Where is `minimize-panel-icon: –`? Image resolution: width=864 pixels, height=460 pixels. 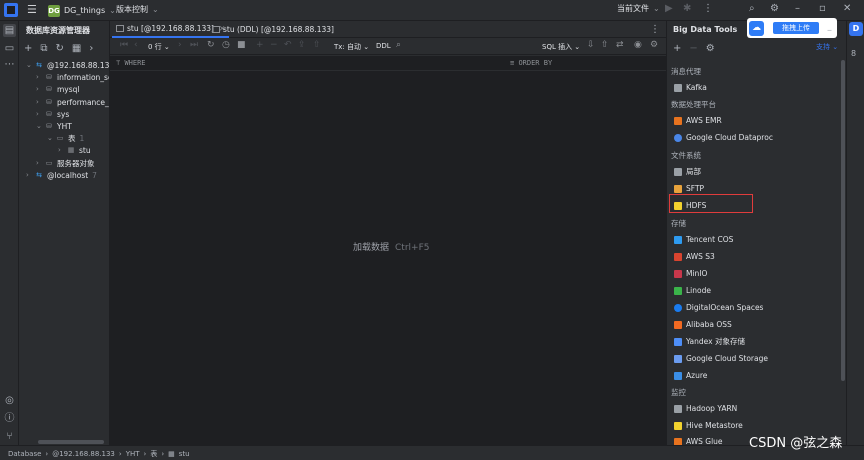
minimize-panel-icon: – is located at coordinates (829, 30).